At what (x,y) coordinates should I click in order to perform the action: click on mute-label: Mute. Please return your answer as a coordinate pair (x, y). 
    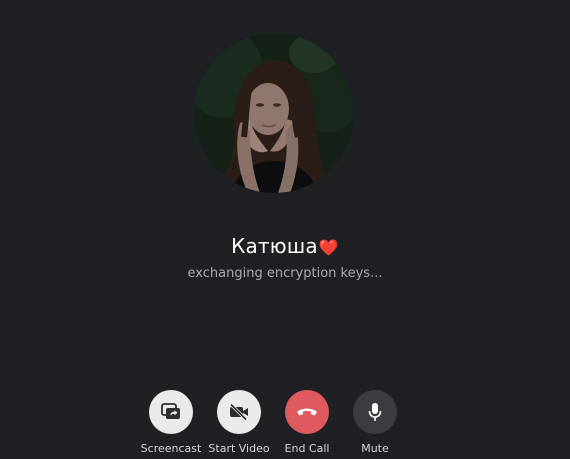
    Looking at the image, I should click on (375, 448).